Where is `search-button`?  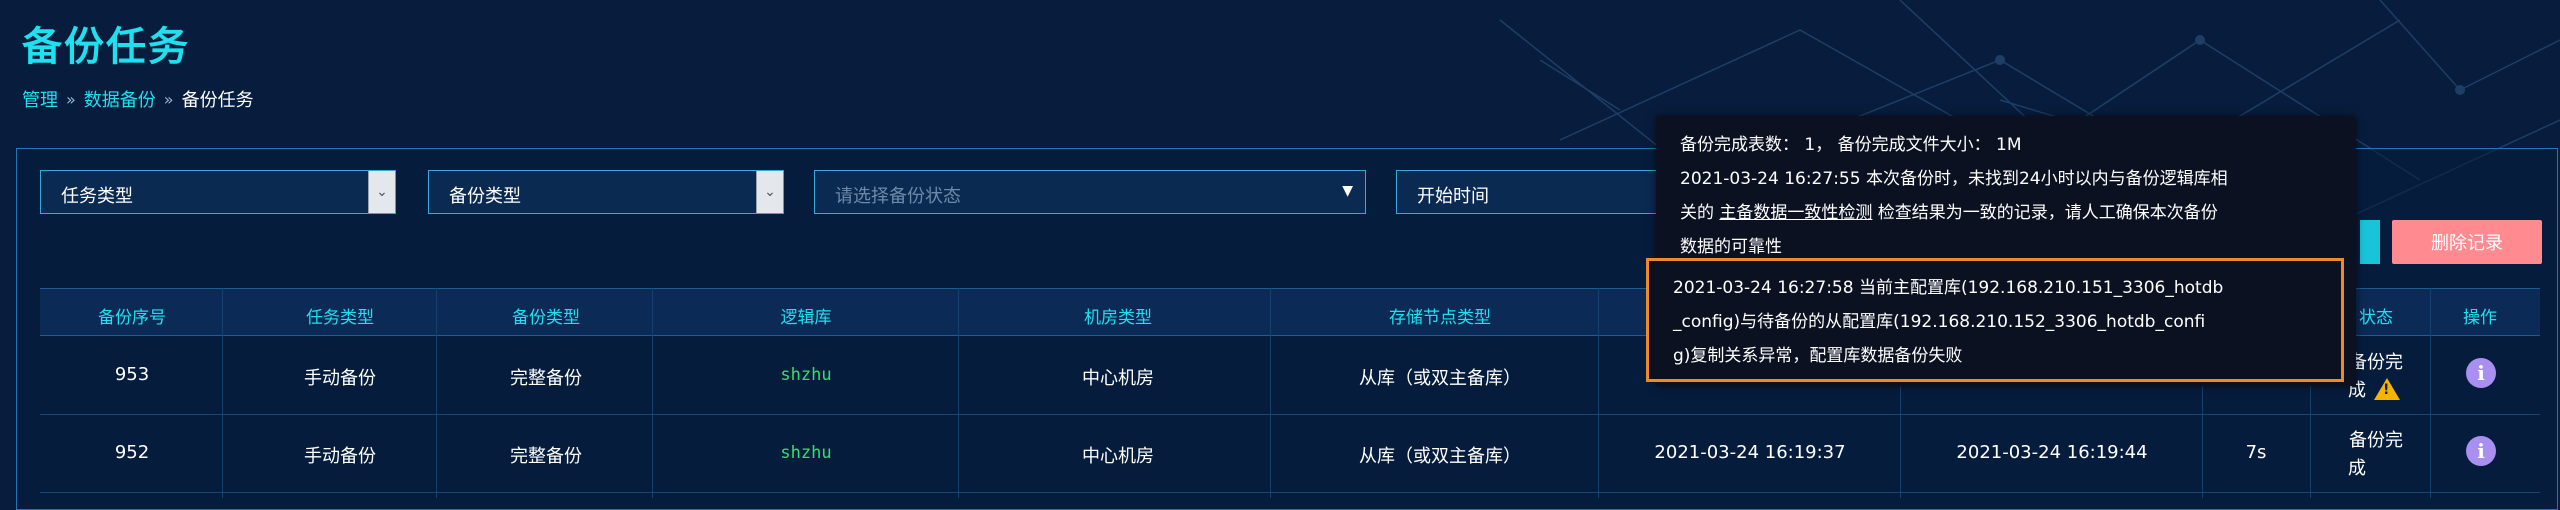
search-button is located at coordinates (2370, 242).